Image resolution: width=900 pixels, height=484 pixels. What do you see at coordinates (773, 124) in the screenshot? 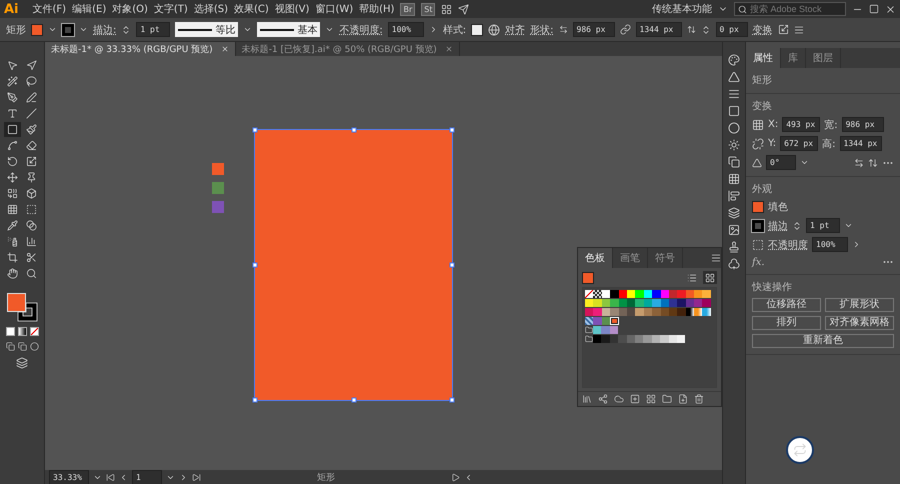
I see `x-label: X:` at bounding box center [773, 124].